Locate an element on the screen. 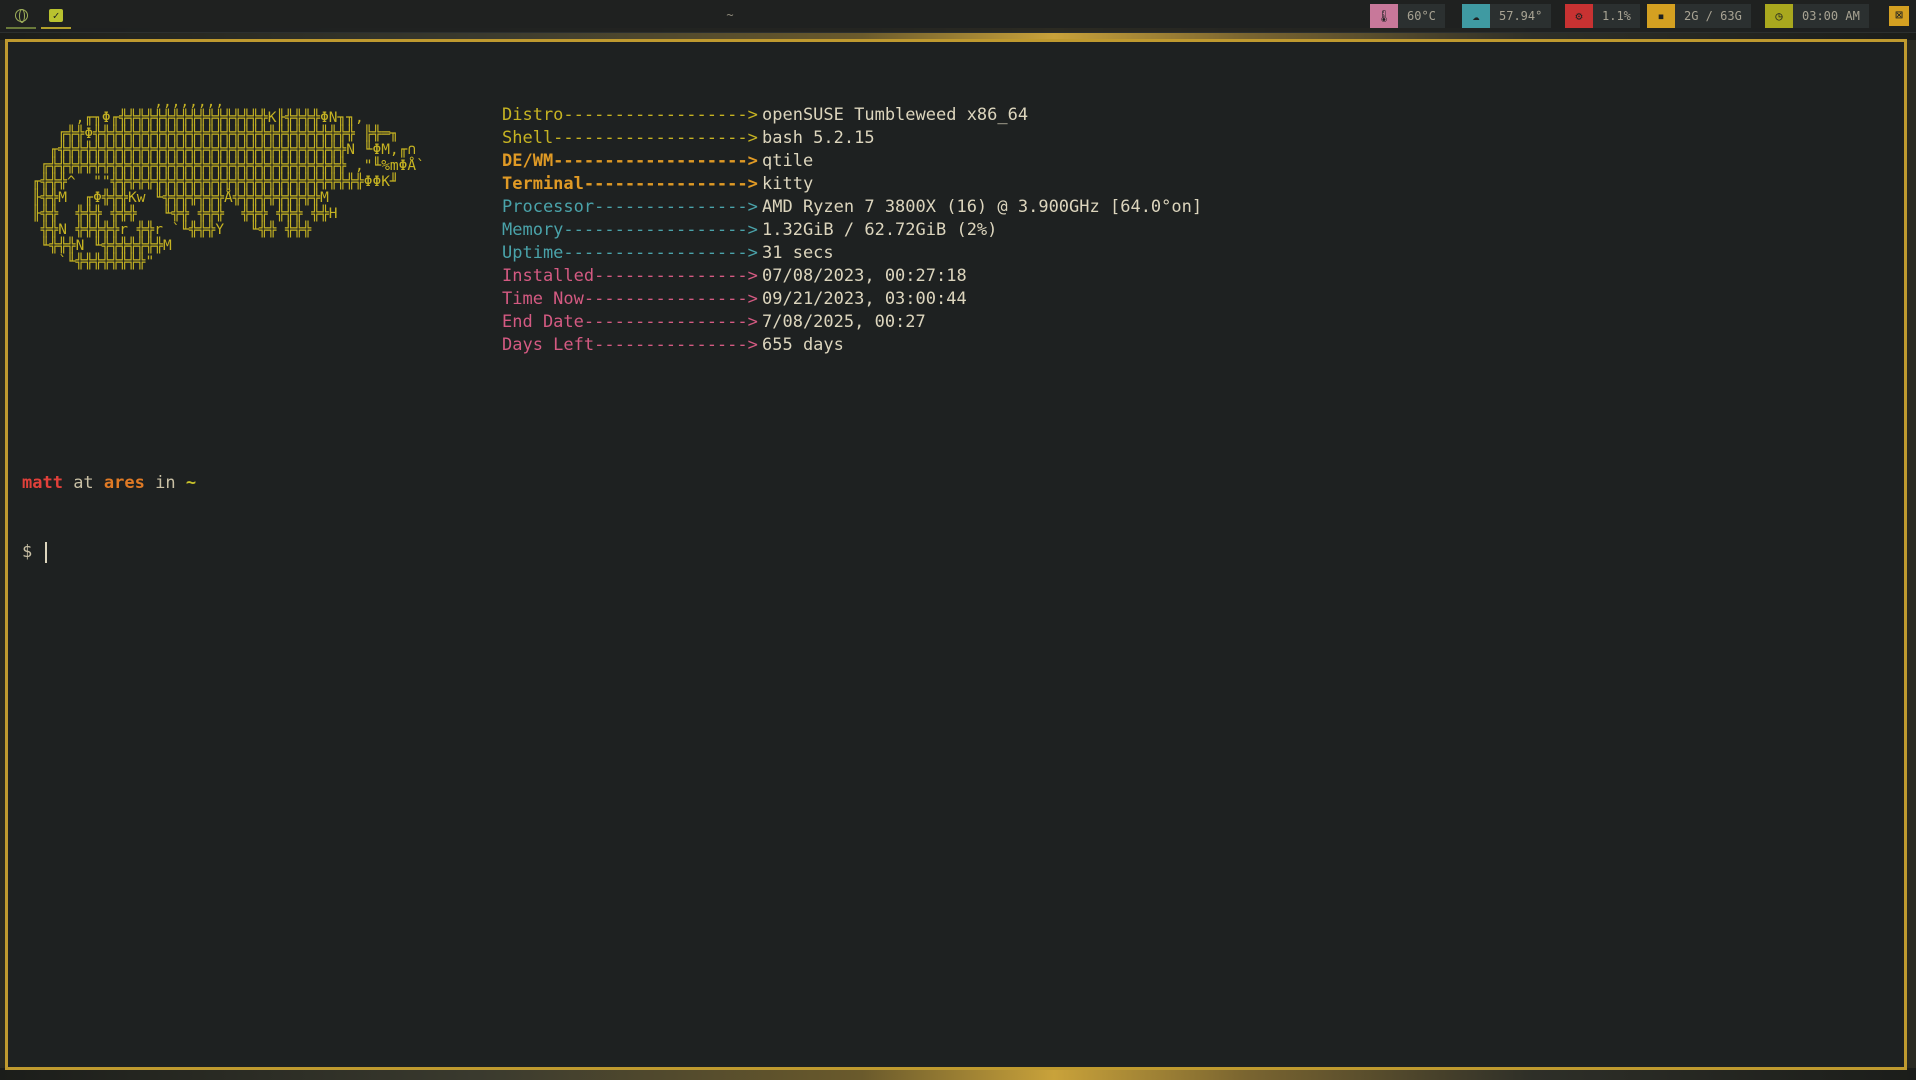  shell-prompt: matt at ares in ~ $ is located at coordinates (109, 518).